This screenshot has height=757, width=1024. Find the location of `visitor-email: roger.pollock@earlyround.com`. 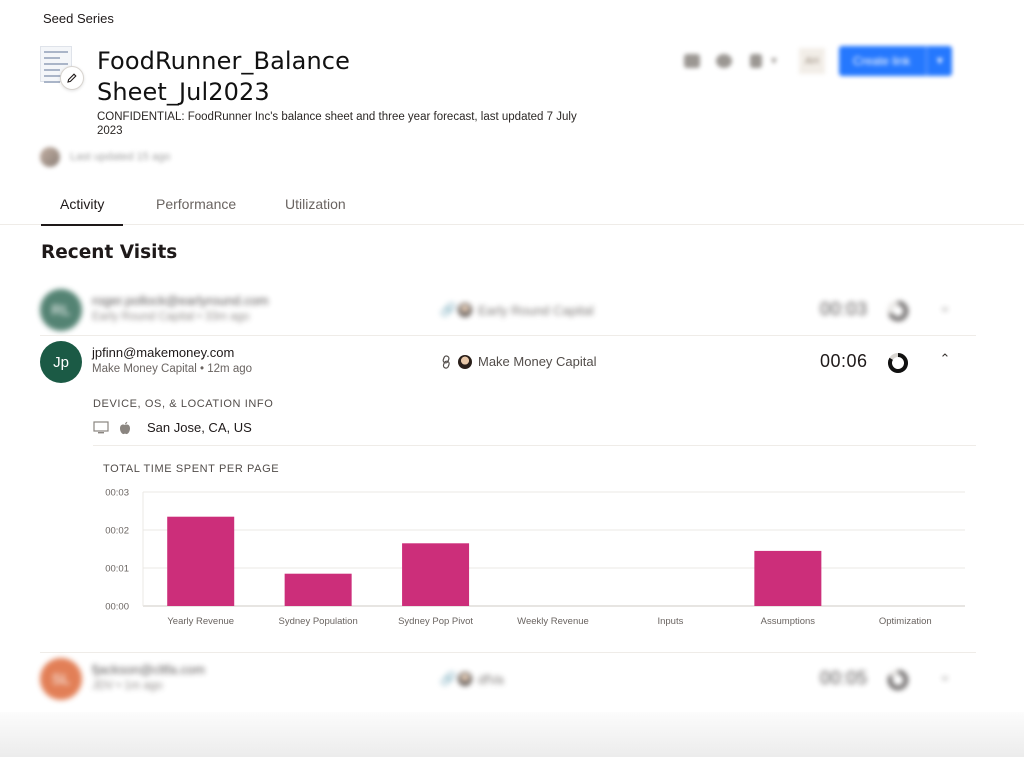

visitor-email: roger.pollock@earlyround.com is located at coordinates (180, 300).